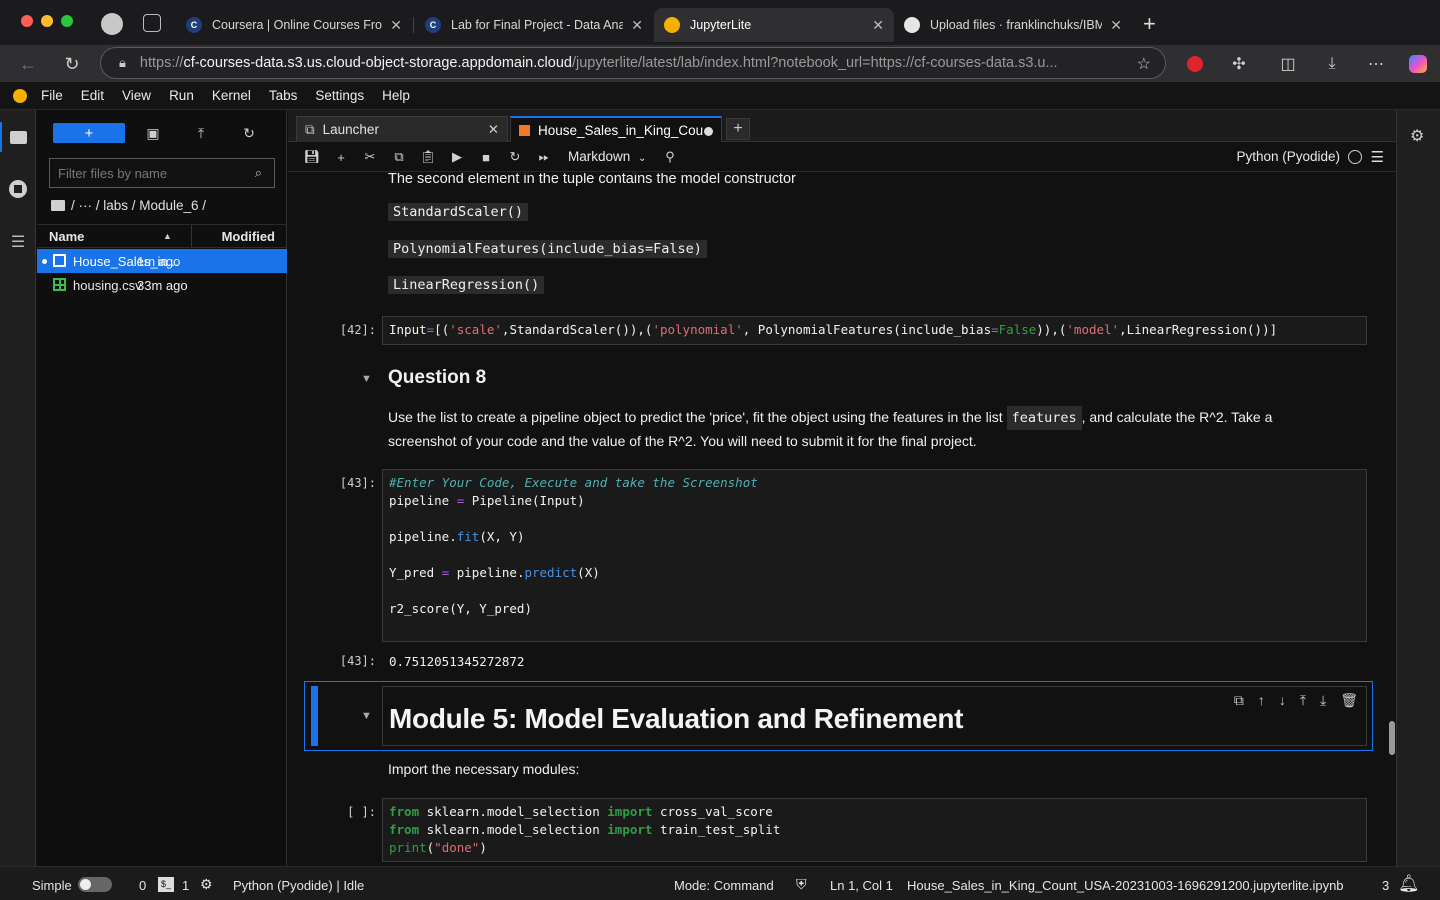  I want to click on unsaved-dot-icon, so click(708, 131).